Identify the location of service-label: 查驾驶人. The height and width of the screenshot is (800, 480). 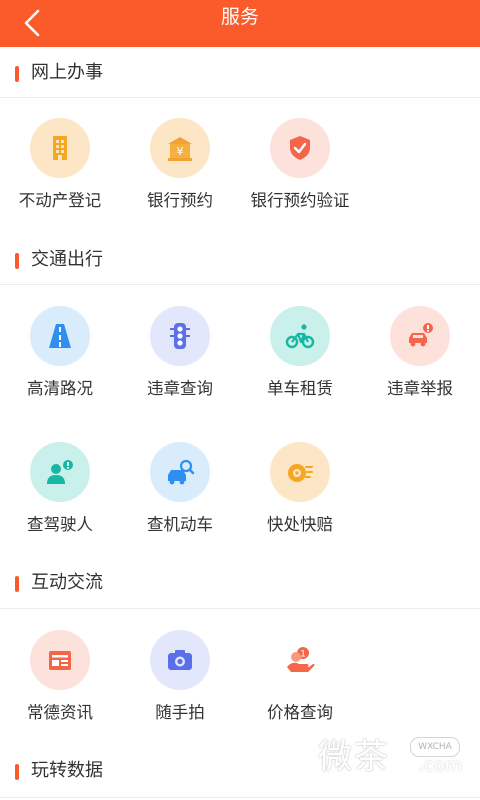
(60, 524).